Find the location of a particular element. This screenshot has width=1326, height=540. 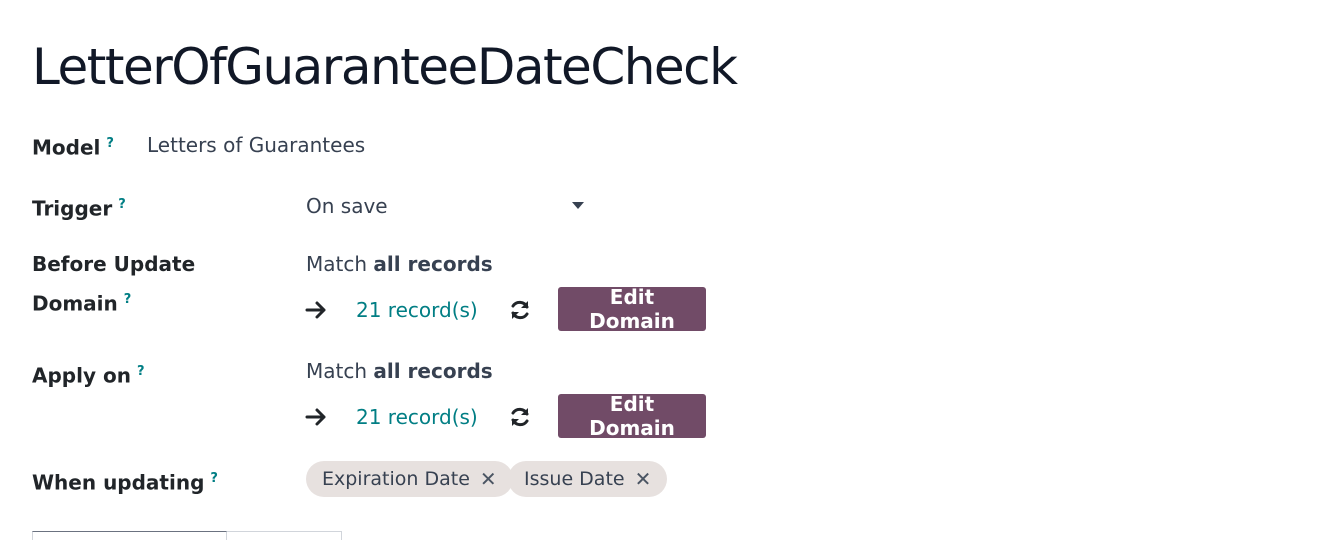

model-label: Model? is located at coordinates (73, 146).